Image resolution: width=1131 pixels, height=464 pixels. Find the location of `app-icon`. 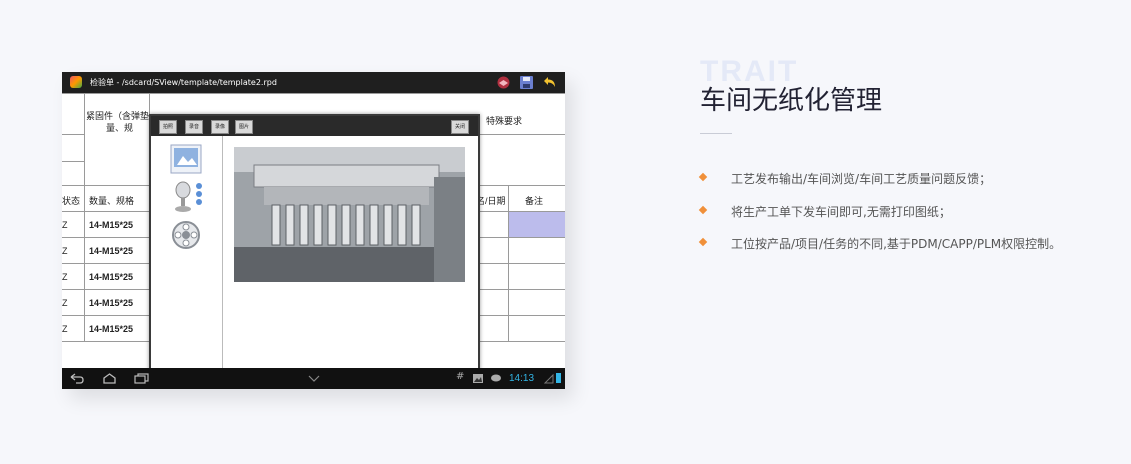

app-icon is located at coordinates (76, 82).